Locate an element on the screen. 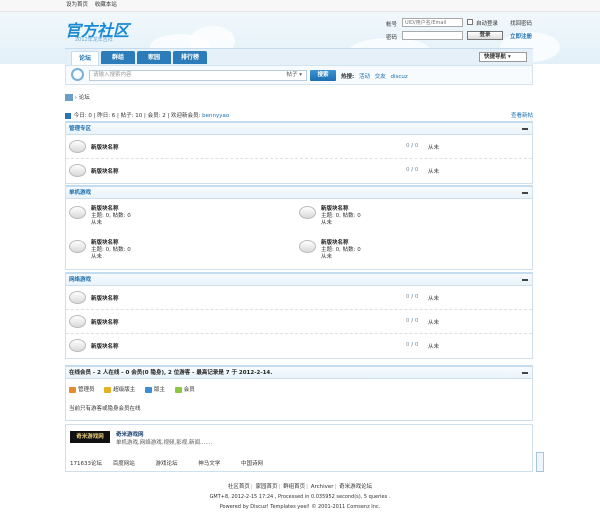 The width and height of the screenshot is (600, 524). new-member-link: bennyyao is located at coordinates (215, 116).